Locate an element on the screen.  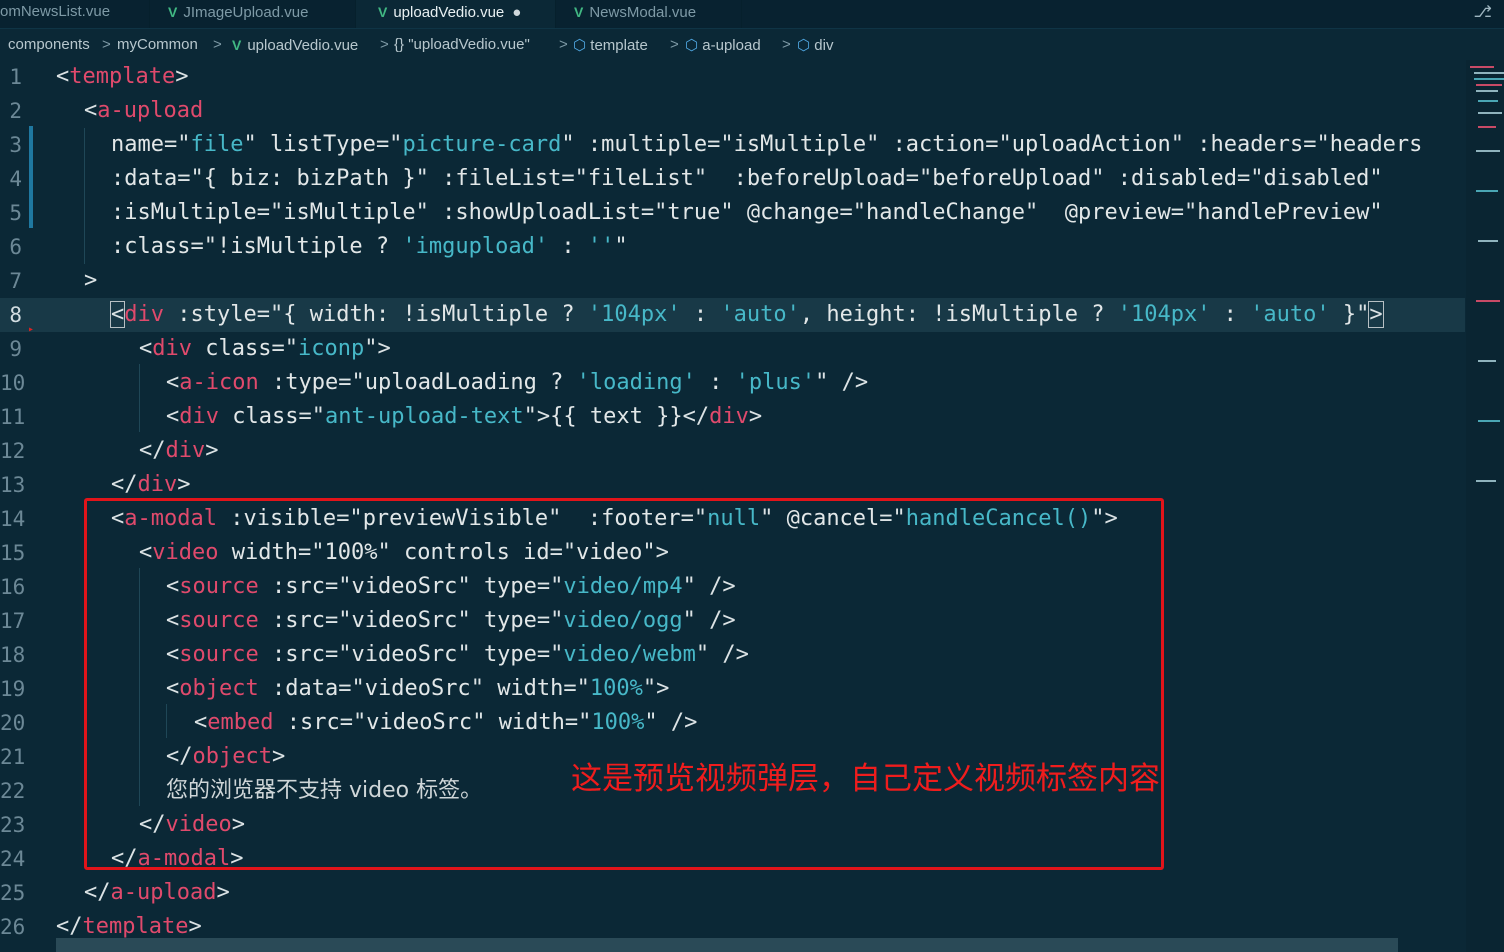
git-compare-icon: ⎇ is located at coordinates (1483, 11).